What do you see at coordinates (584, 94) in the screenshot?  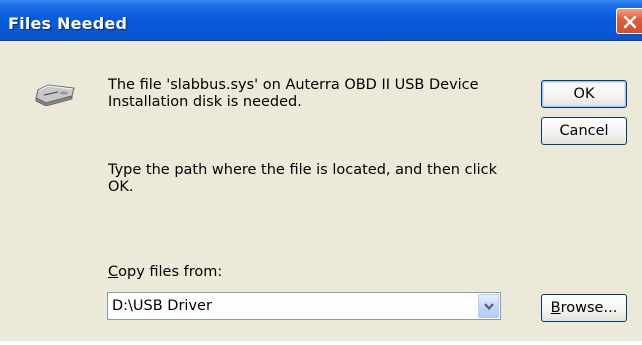 I see `ok-button: OK` at bounding box center [584, 94].